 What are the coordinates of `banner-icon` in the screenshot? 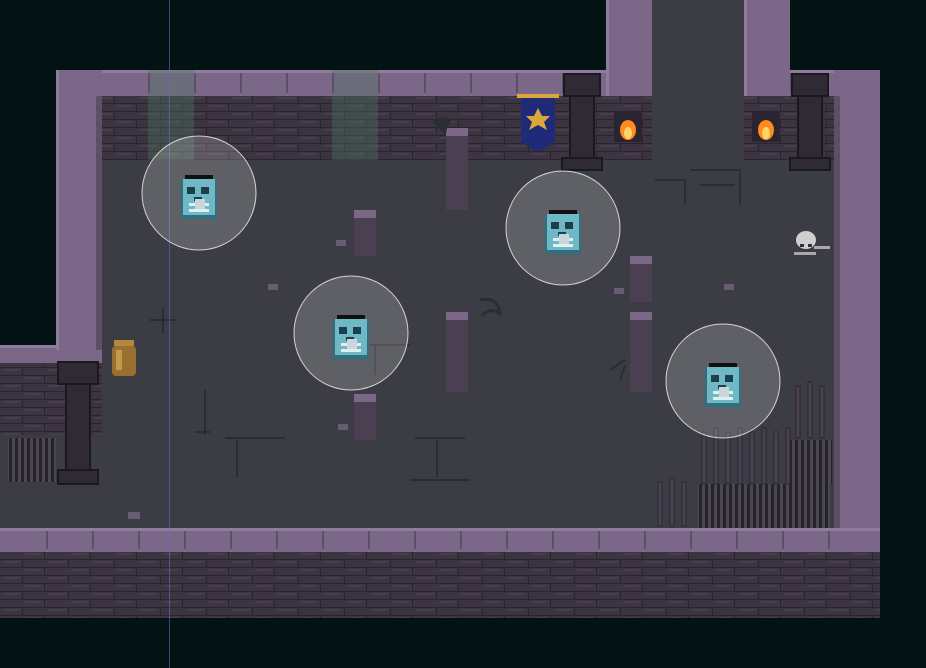 It's located at (538, 123).